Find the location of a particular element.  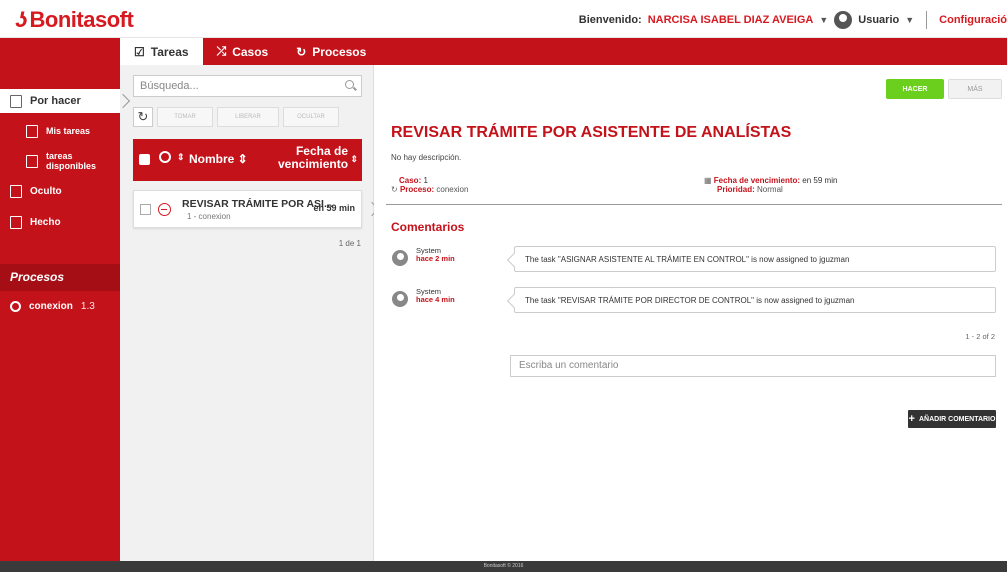

priority-label: Prioridad: is located at coordinates (736, 189).